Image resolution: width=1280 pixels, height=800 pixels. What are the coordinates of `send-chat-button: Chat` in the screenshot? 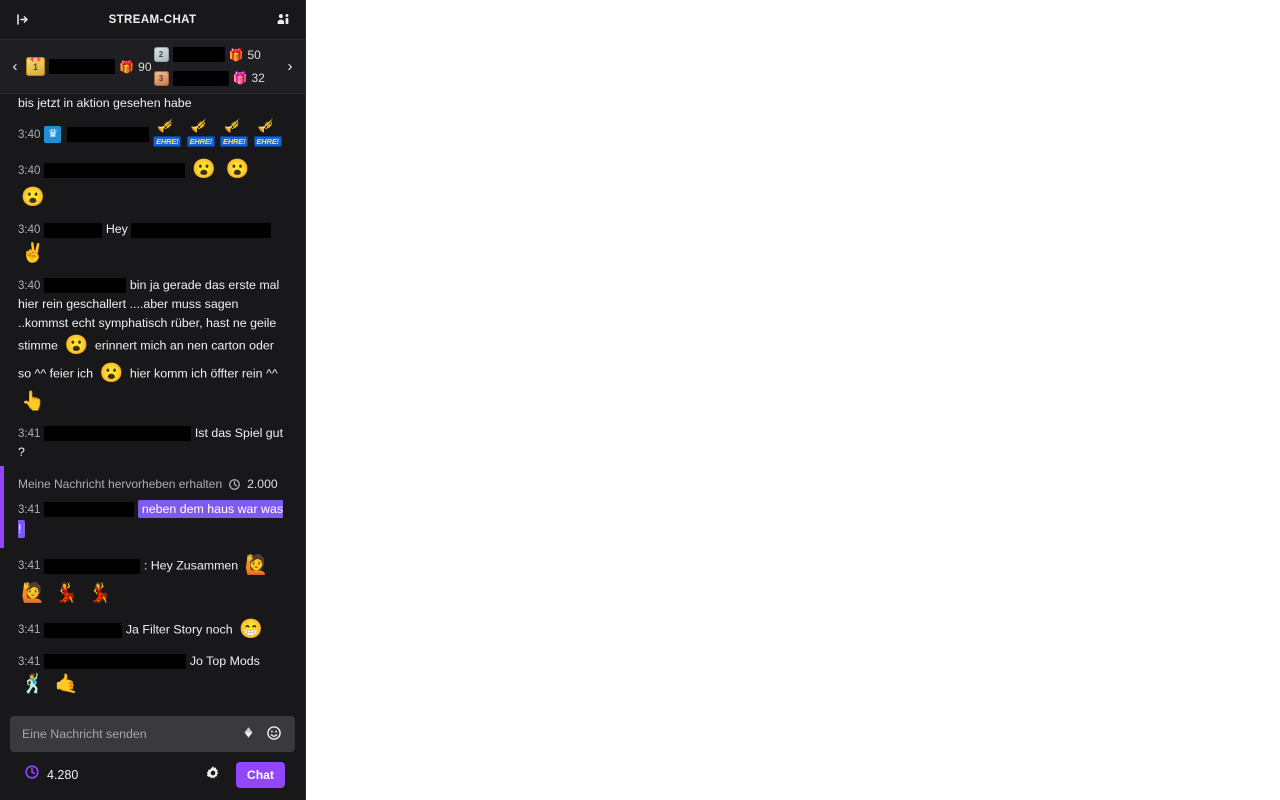 It's located at (260, 774).